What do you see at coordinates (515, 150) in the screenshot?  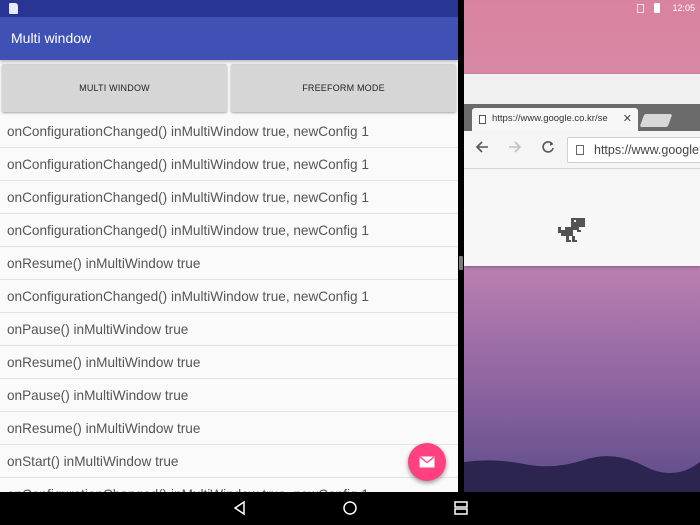 I see `forward-arrow-icon` at bounding box center [515, 150].